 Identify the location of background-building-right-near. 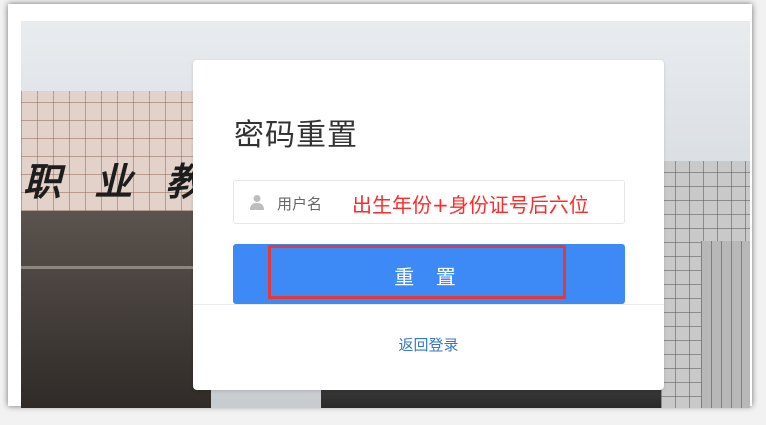
(725, 324).